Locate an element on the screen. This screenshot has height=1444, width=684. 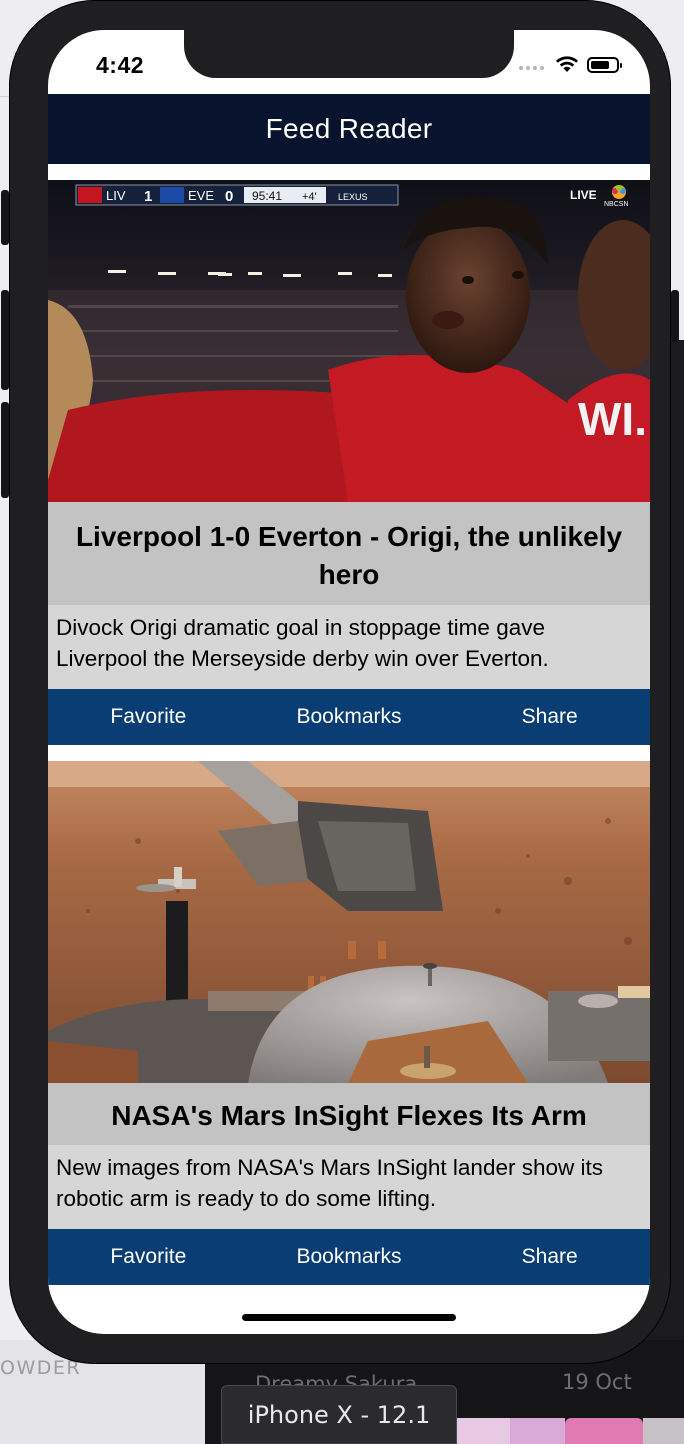
network-logo: NBCSN is located at coordinates (616, 204).